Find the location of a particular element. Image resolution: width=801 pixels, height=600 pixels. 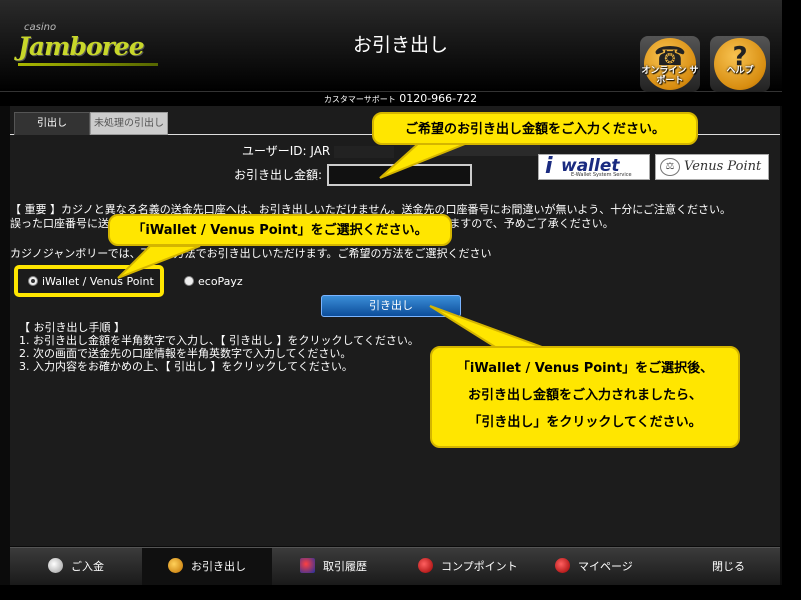

scales-icon: ⚖ is located at coordinates (670, 167).